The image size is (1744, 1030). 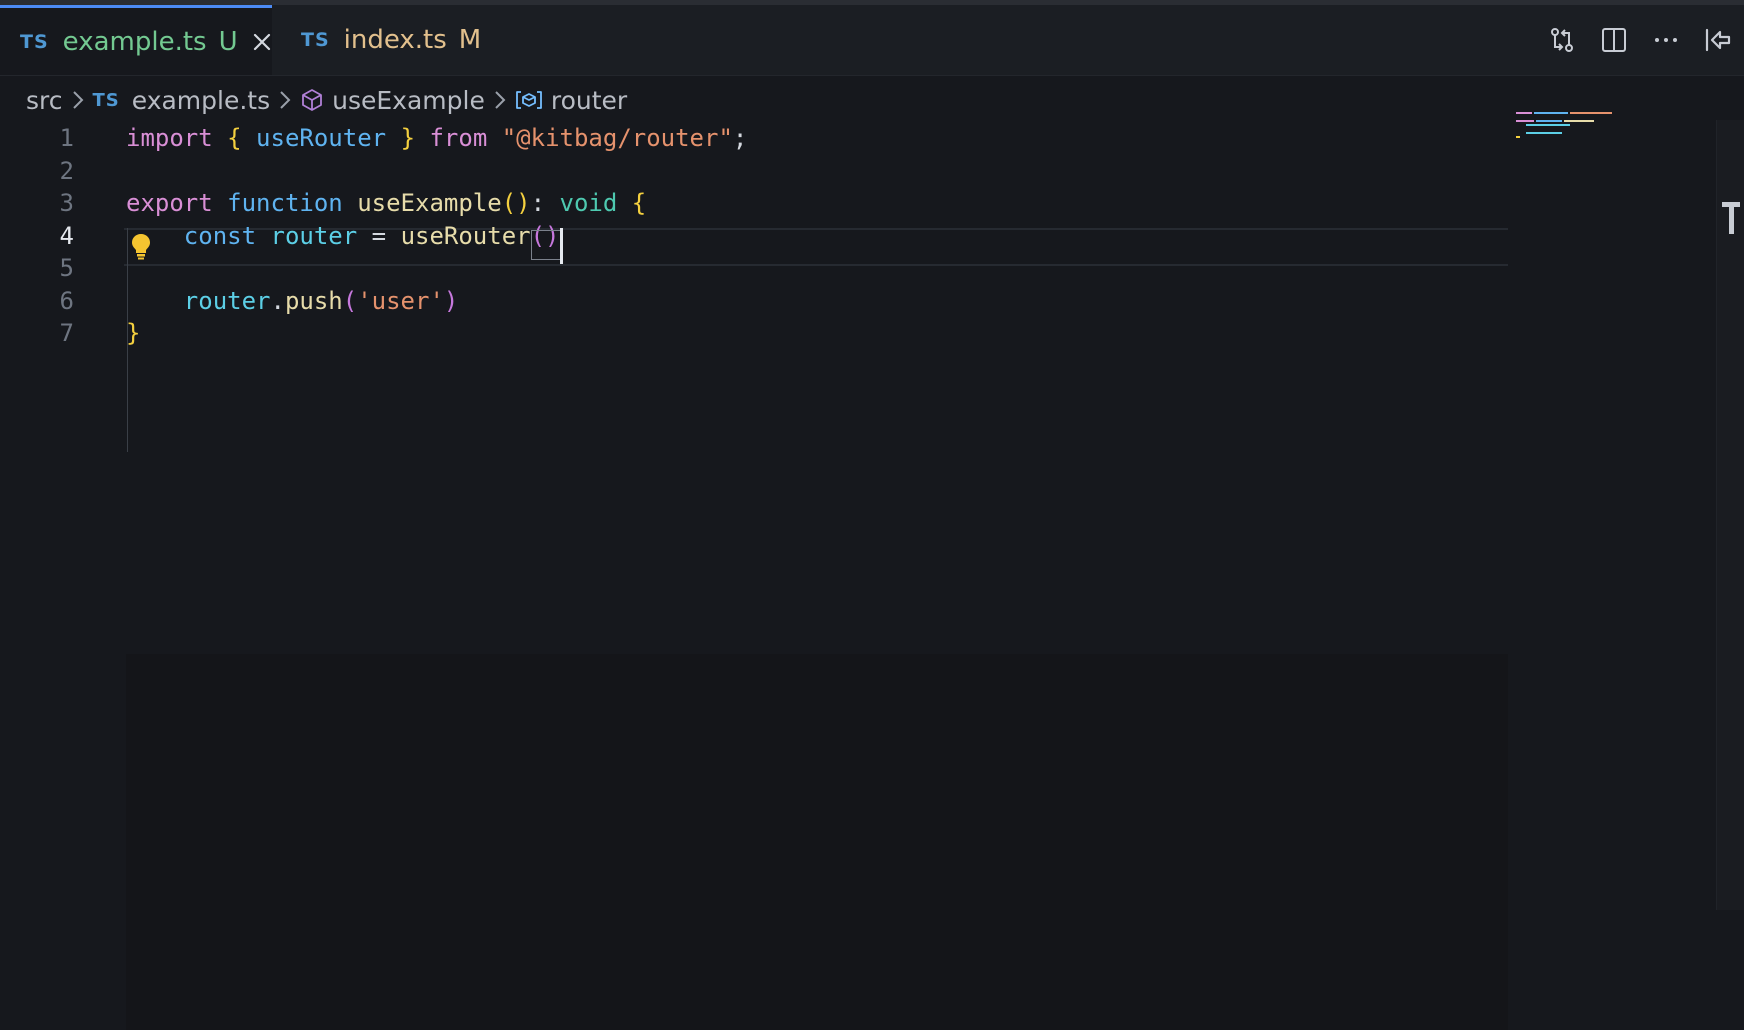 What do you see at coordinates (312, 100) in the screenshot?
I see `method-cube-icon` at bounding box center [312, 100].